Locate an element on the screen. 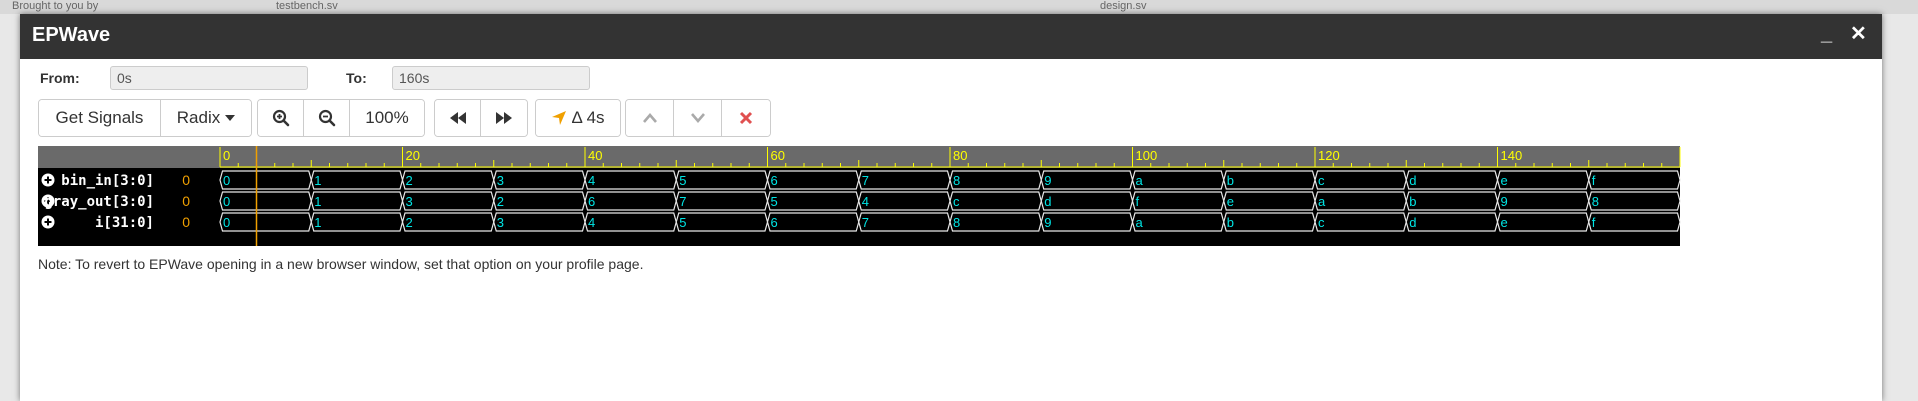  fast-backward-icon is located at coordinates (457, 118).